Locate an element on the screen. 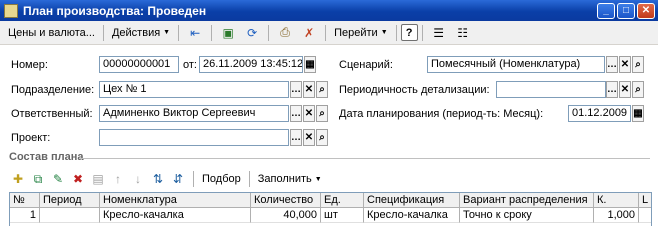 This screenshot has height=240, width=658. responsible-label: Ответственный: is located at coordinates (52, 114).